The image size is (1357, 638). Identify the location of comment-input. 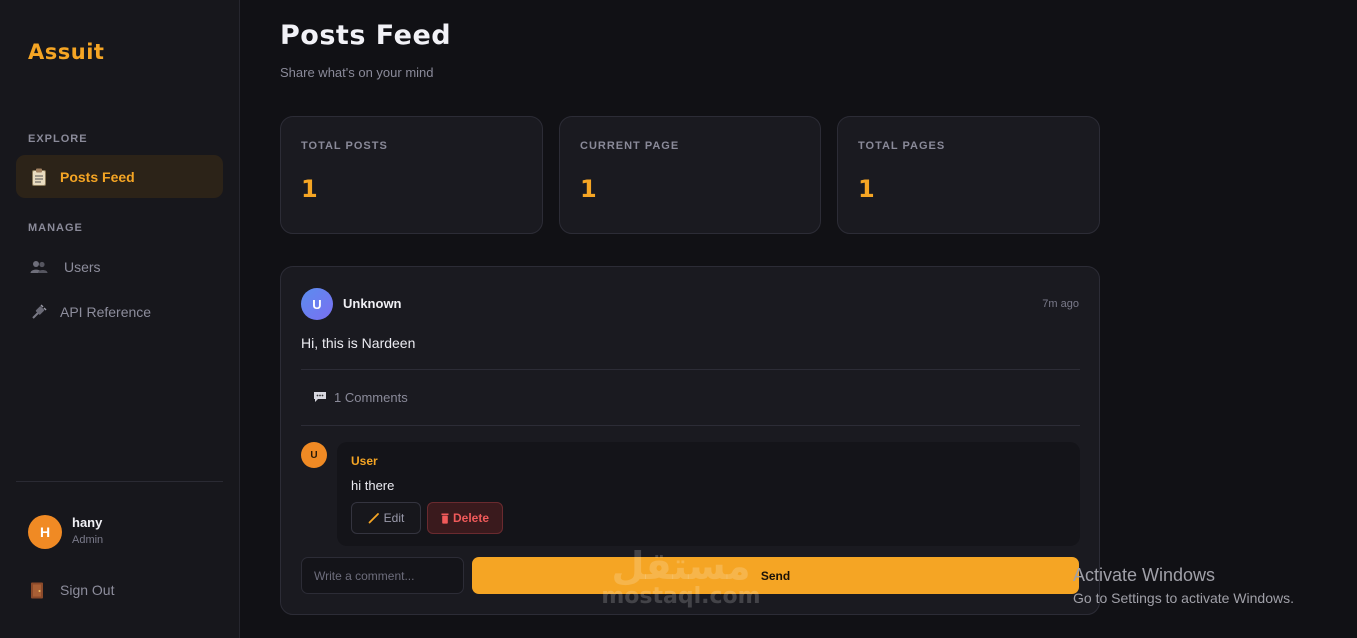
(382, 575).